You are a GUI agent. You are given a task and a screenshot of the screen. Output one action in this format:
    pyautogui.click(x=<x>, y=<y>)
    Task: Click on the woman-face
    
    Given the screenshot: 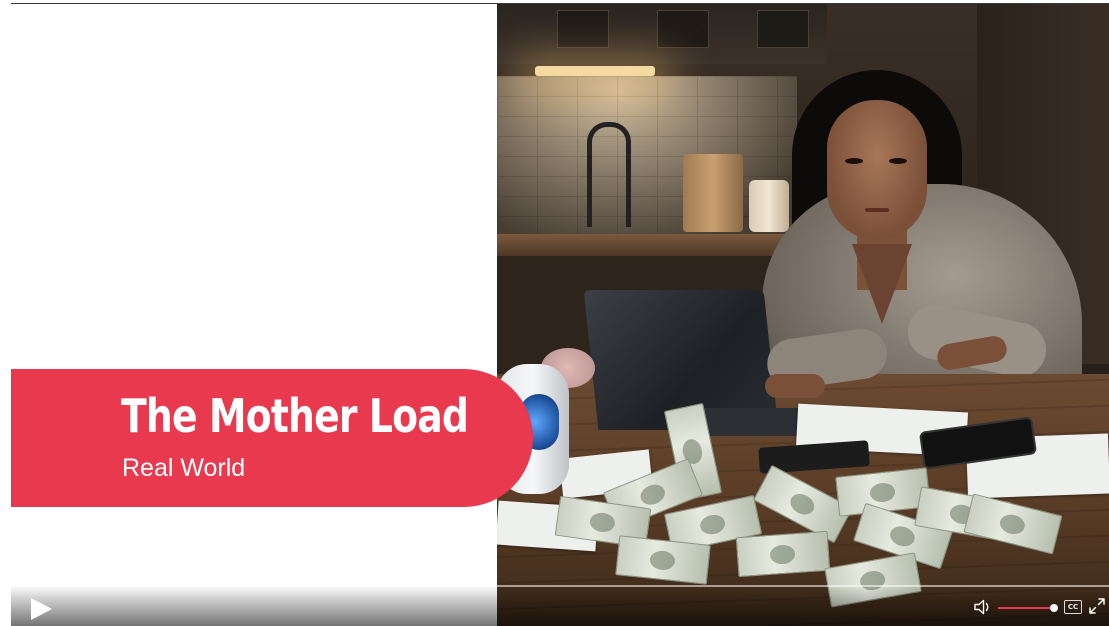 What is the action you would take?
    pyautogui.click(x=877, y=170)
    